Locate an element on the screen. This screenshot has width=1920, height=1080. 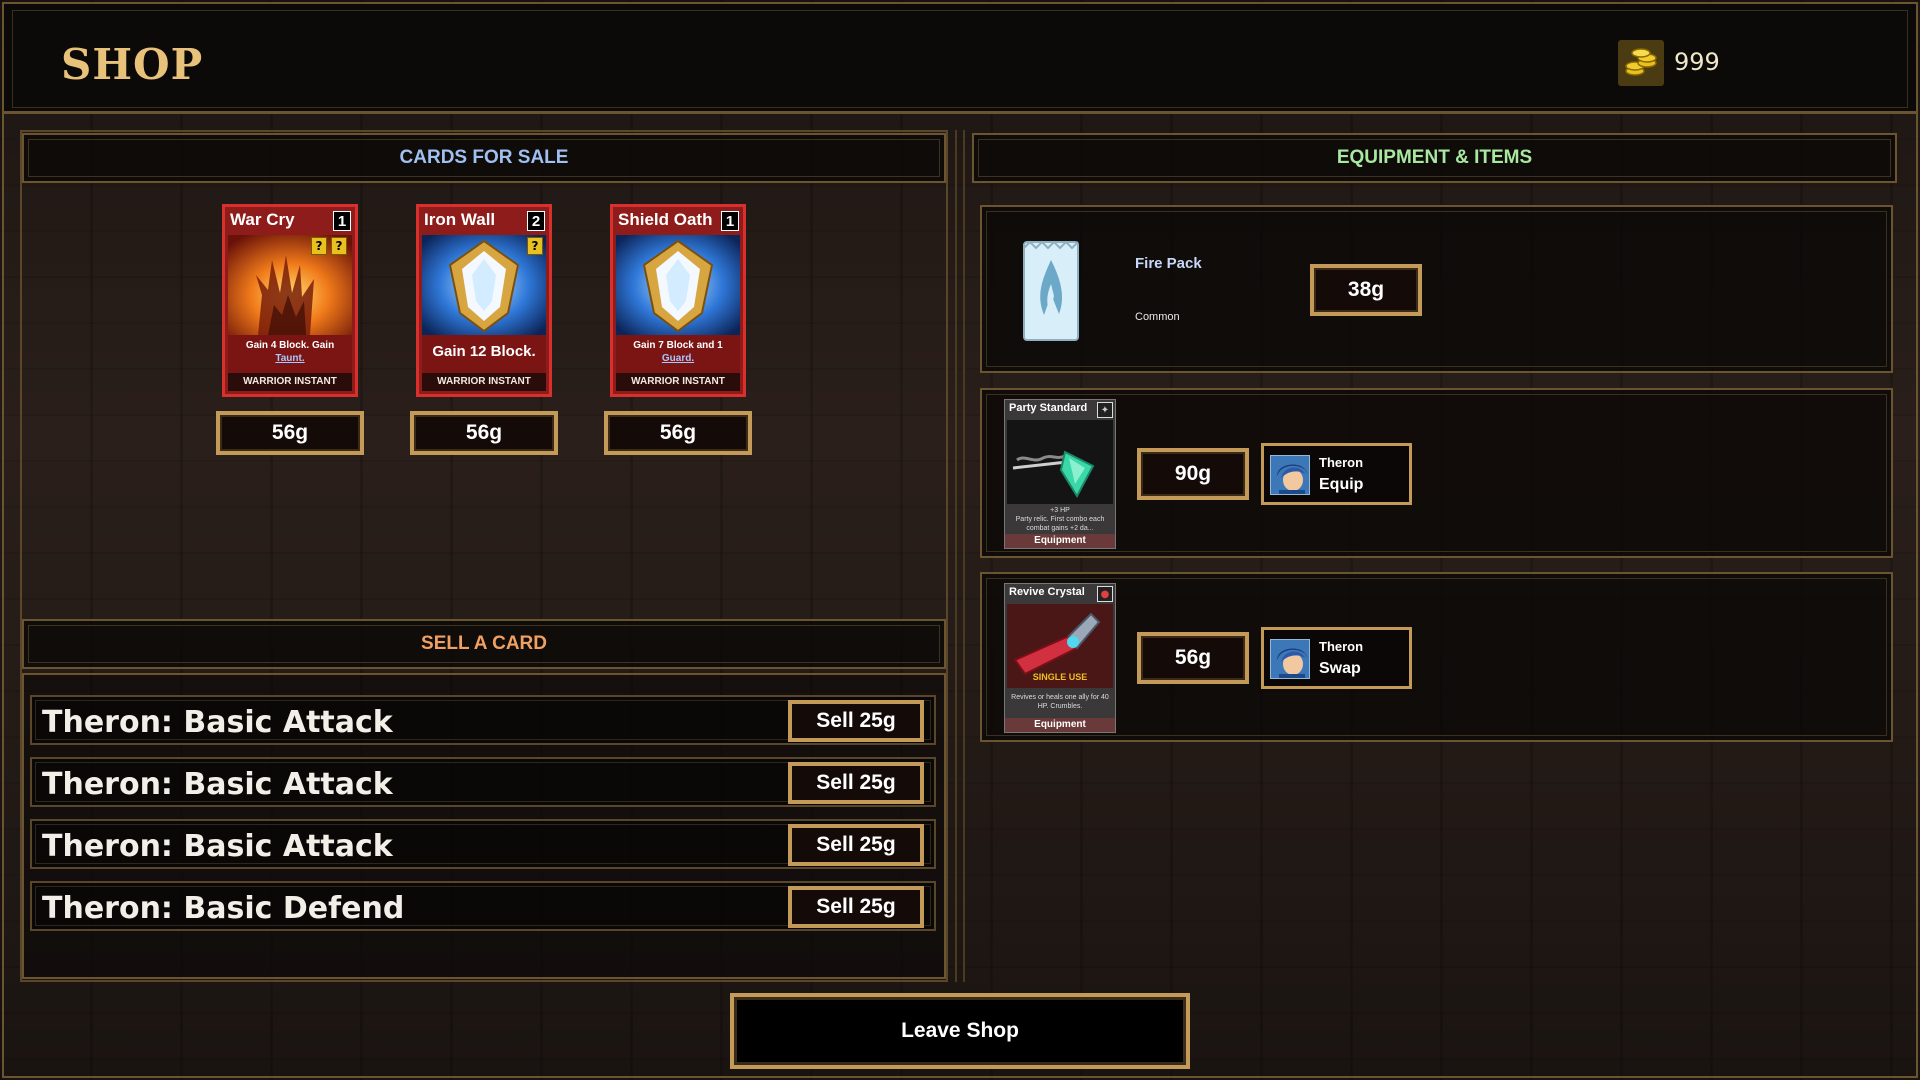
sell-card-title: SELL A CARD is located at coordinates (484, 643).